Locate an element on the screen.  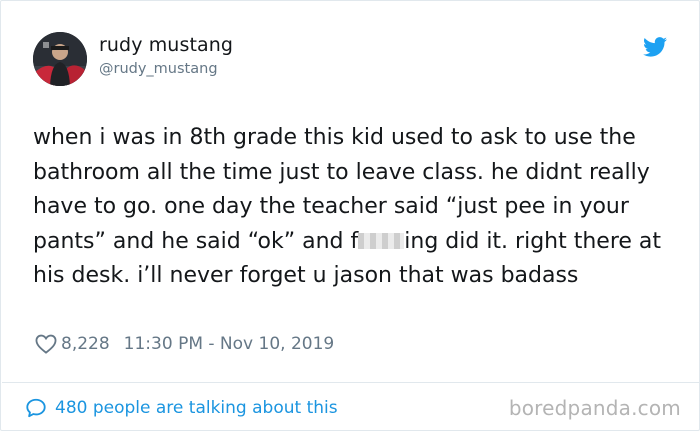
divider is located at coordinates (351, 382).